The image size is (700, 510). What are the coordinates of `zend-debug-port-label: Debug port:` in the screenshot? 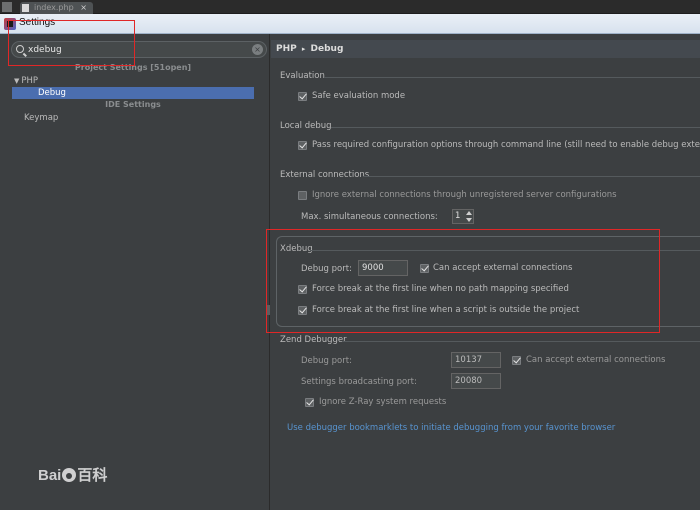 It's located at (326, 361).